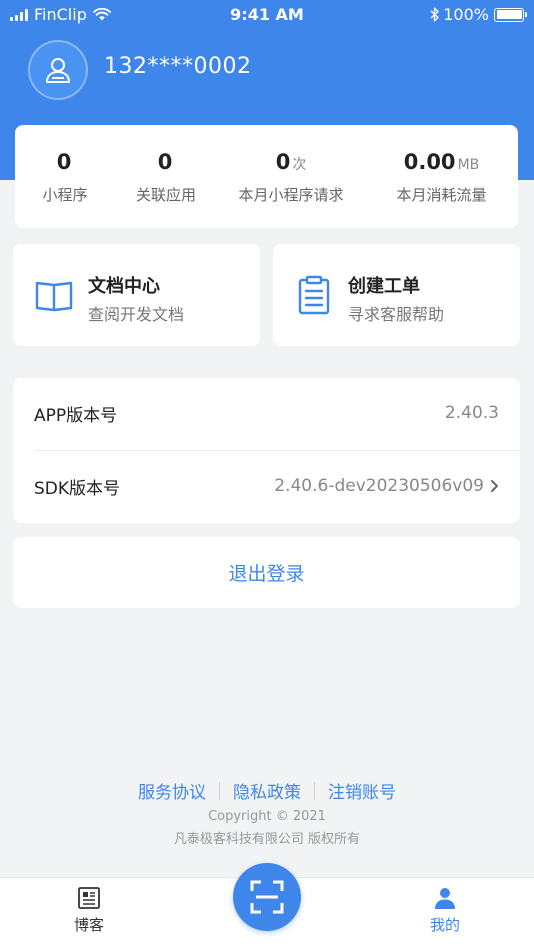 Image resolution: width=534 pixels, height=950 pixels. I want to click on sdk-version-value: 2.40.6-dev20230506v09, so click(379, 486).